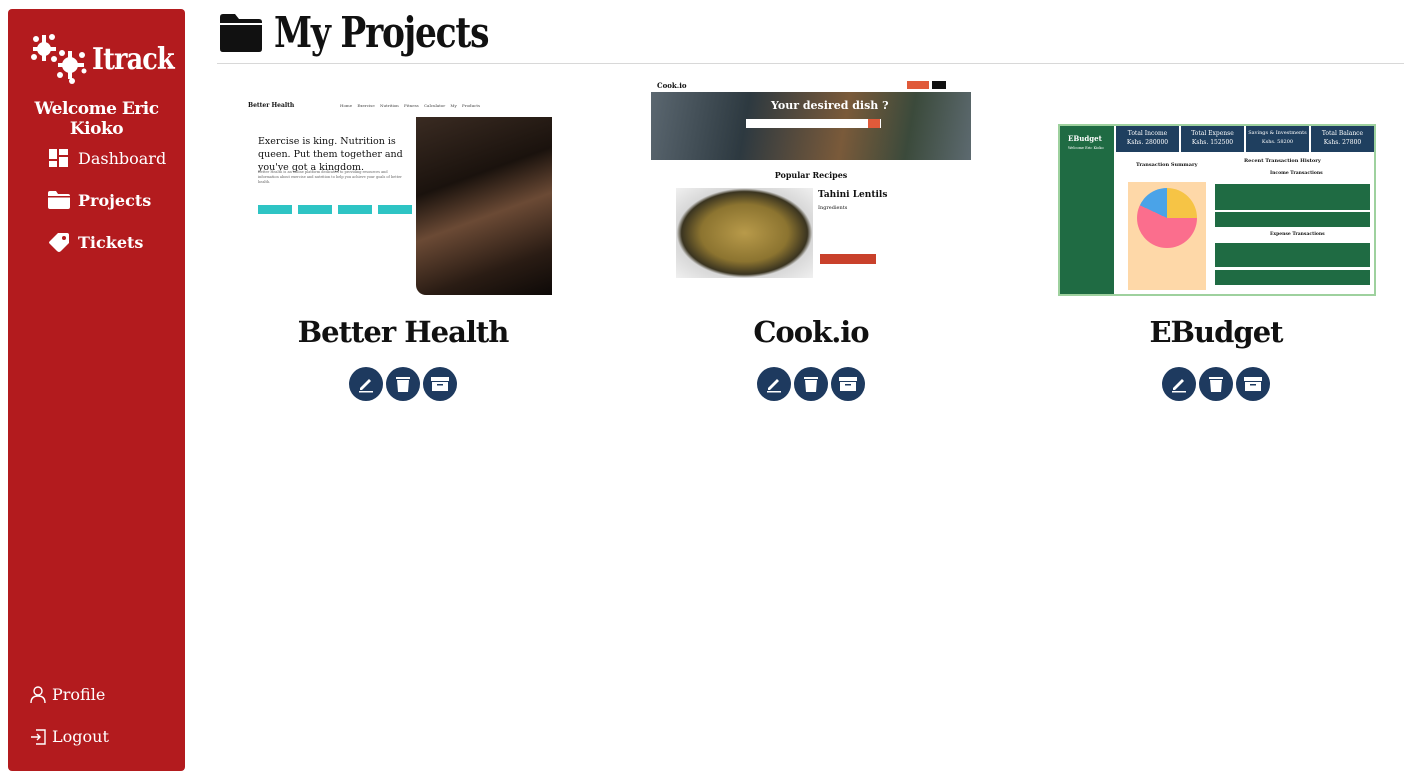 The width and height of the screenshot is (1424, 779). Describe the element at coordinates (1216, 332) in the screenshot. I see `project-name: EBudget` at that location.